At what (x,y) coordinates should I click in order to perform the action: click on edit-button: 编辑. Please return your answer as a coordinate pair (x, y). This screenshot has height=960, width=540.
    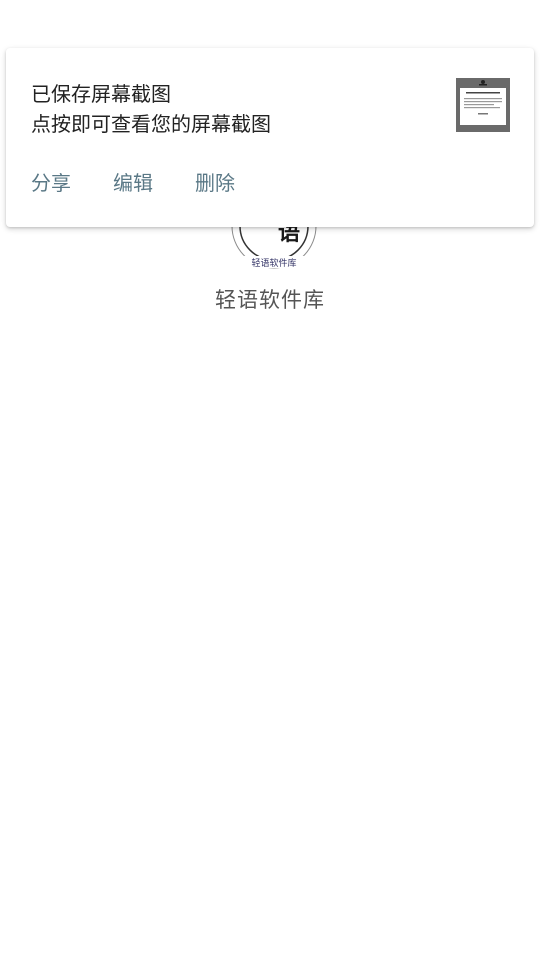
    Looking at the image, I should click on (133, 183).